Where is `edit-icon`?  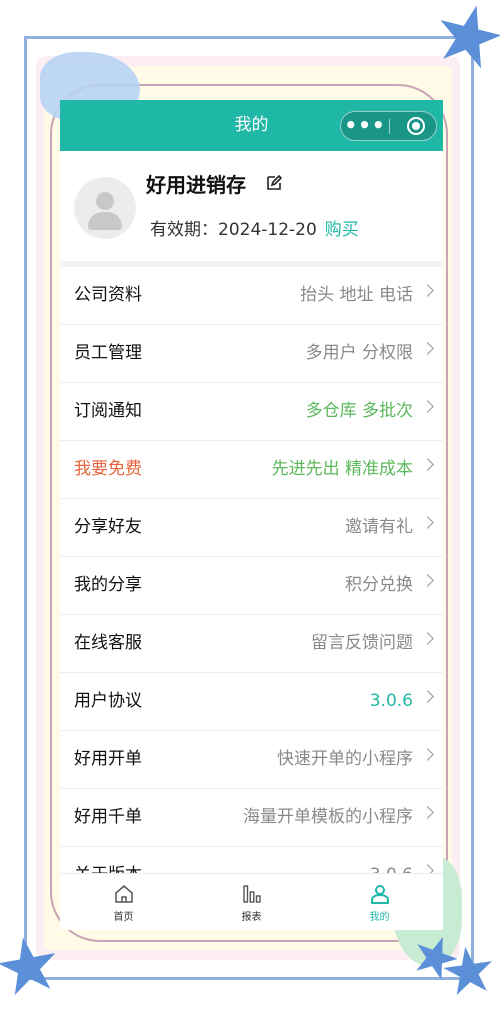 edit-icon is located at coordinates (274, 183).